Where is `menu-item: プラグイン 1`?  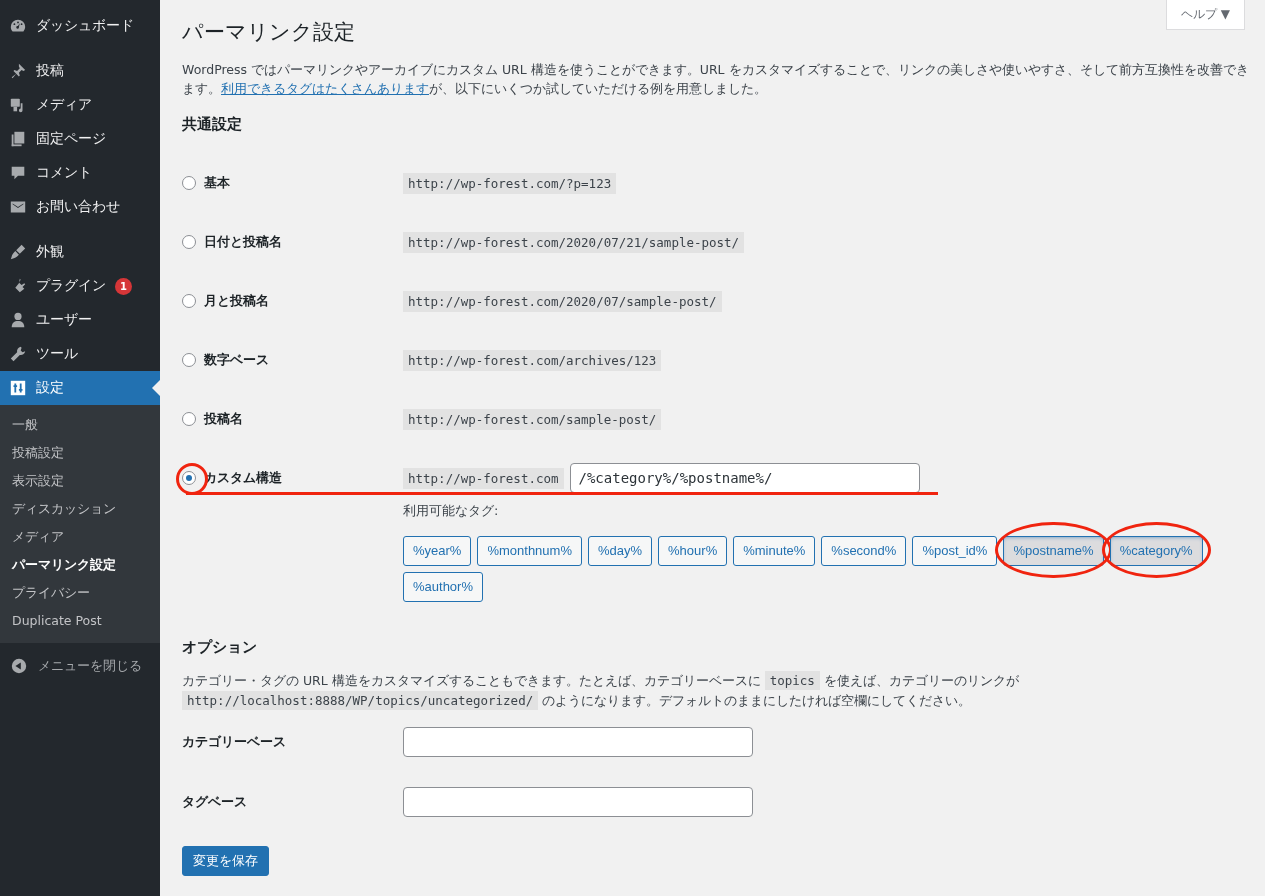
menu-item: プラグイン 1 is located at coordinates (80, 286).